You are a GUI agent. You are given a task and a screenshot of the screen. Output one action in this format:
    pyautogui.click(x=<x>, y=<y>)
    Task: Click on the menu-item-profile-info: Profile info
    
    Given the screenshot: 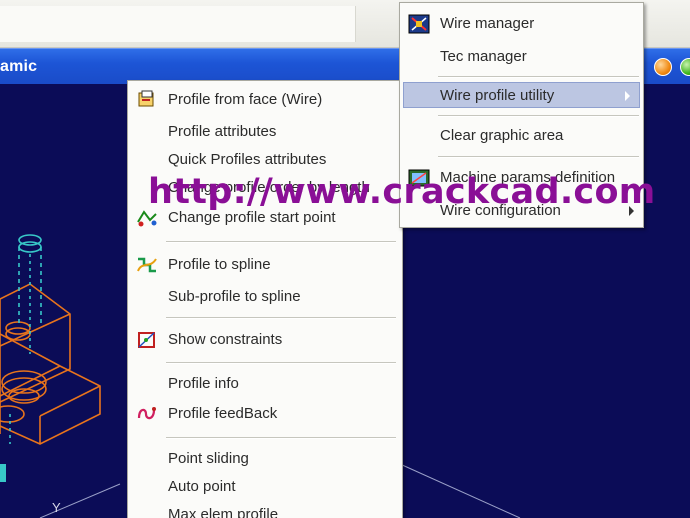 What is the action you would take?
    pyautogui.click(x=265, y=384)
    